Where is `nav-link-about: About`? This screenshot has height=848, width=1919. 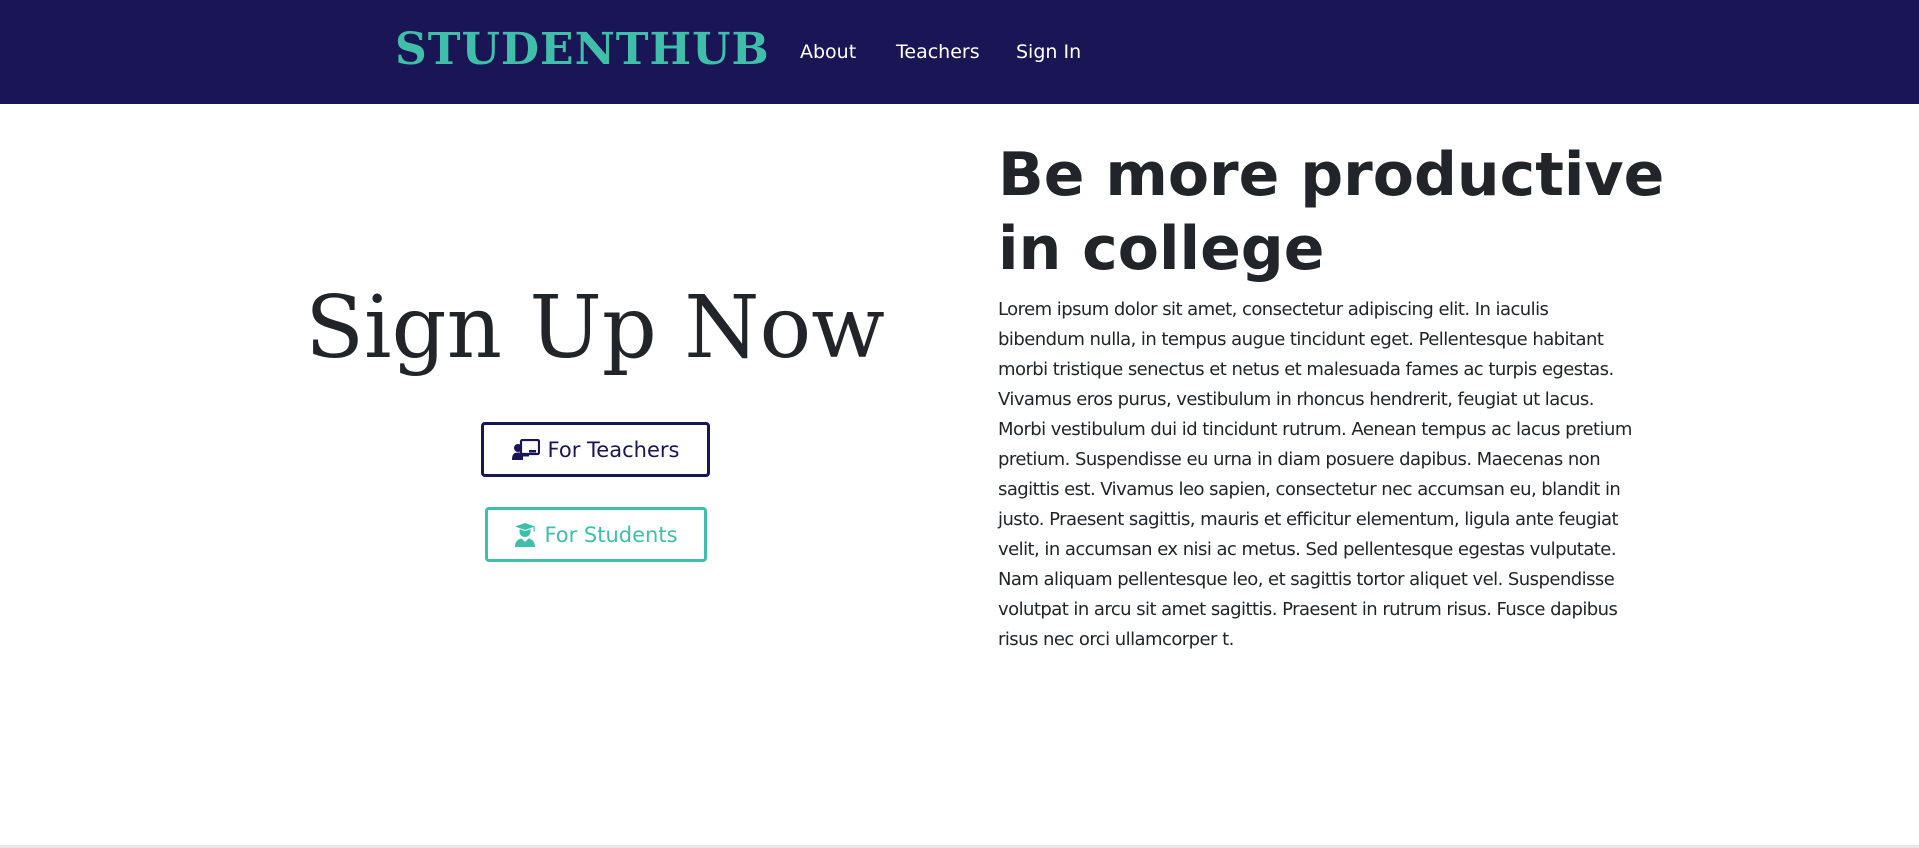 nav-link-about: About is located at coordinates (828, 52).